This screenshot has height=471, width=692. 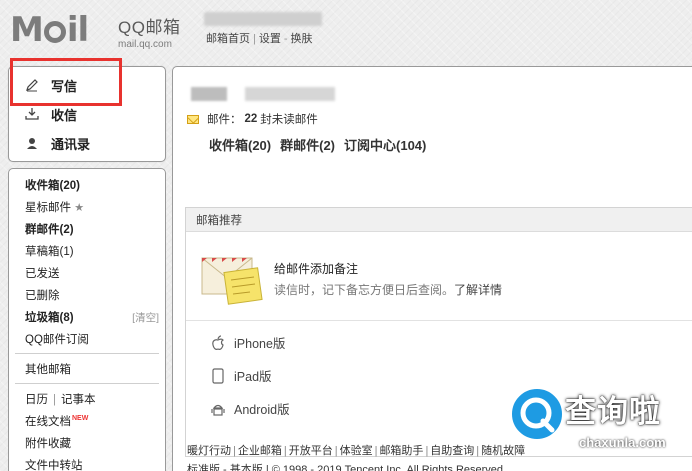 I want to click on folder-inbox: 收件箱(20), so click(x=52, y=185).